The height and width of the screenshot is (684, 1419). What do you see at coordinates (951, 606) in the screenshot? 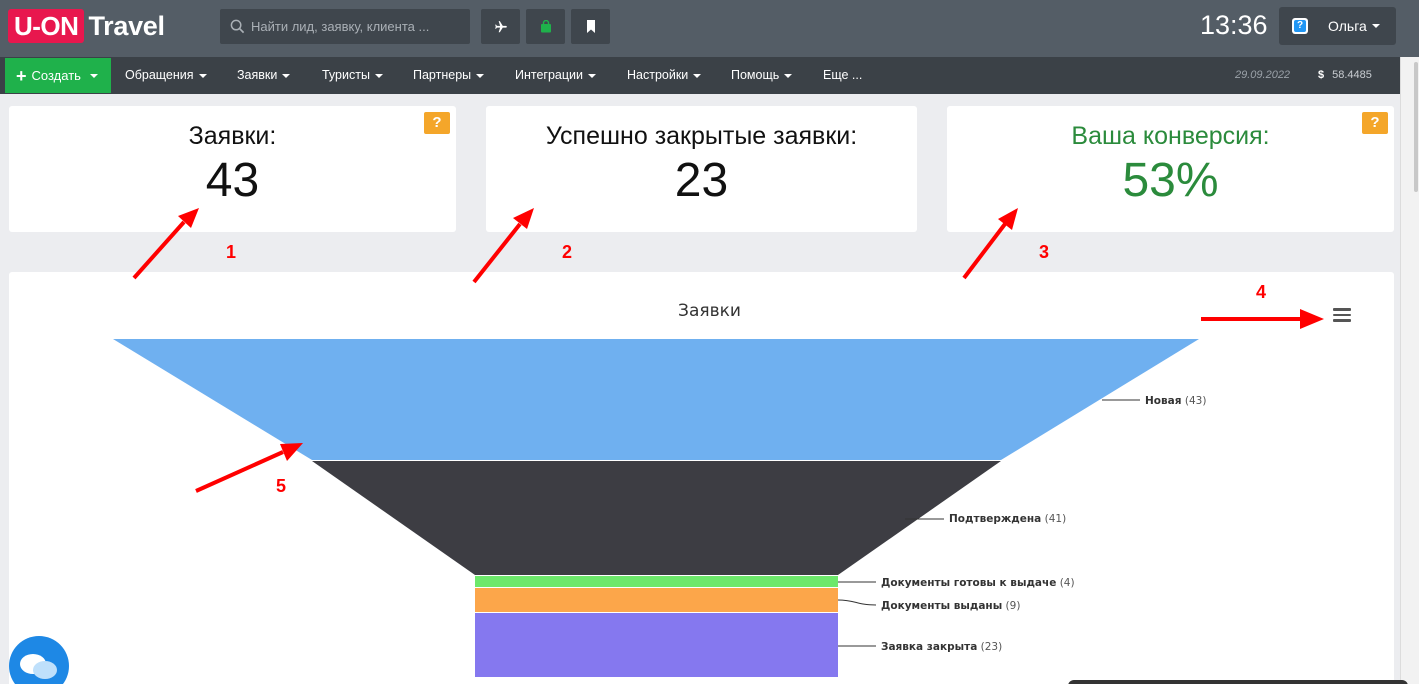
I see `funnel-label-docs-issued: Документы выданы (9)` at bounding box center [951, 606].